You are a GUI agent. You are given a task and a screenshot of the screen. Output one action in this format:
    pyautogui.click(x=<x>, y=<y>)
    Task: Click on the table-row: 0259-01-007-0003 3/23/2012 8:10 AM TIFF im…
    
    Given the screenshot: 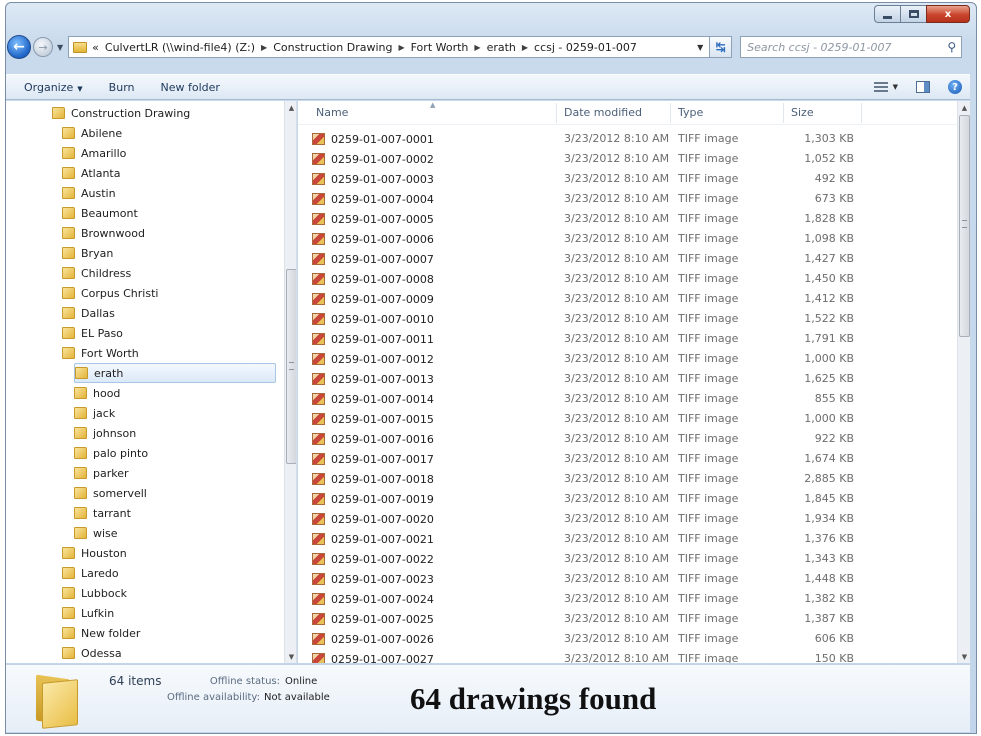 What is the action you would take?
    pyautogui.click(x=592, y=179)
    